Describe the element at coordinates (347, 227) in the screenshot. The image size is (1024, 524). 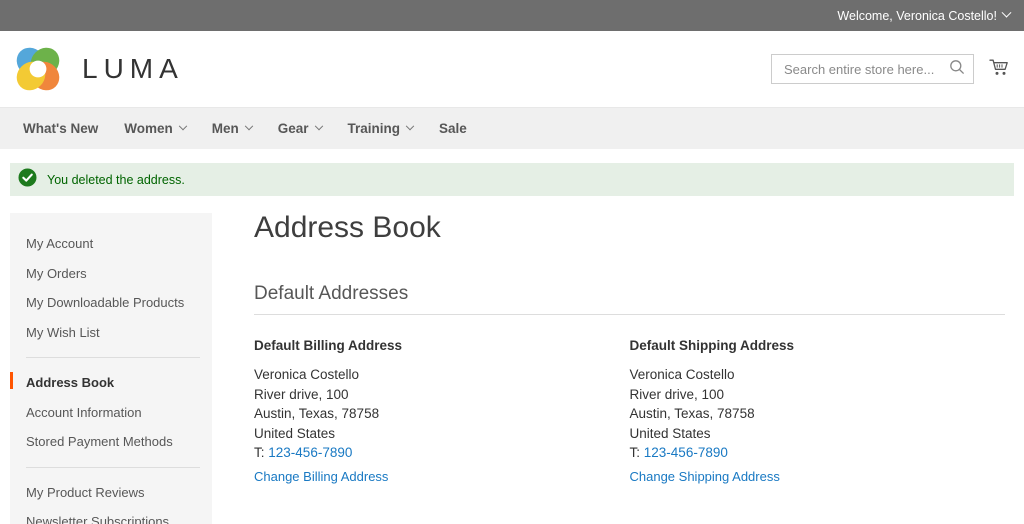
I see `page-title: Address Book` at that location.